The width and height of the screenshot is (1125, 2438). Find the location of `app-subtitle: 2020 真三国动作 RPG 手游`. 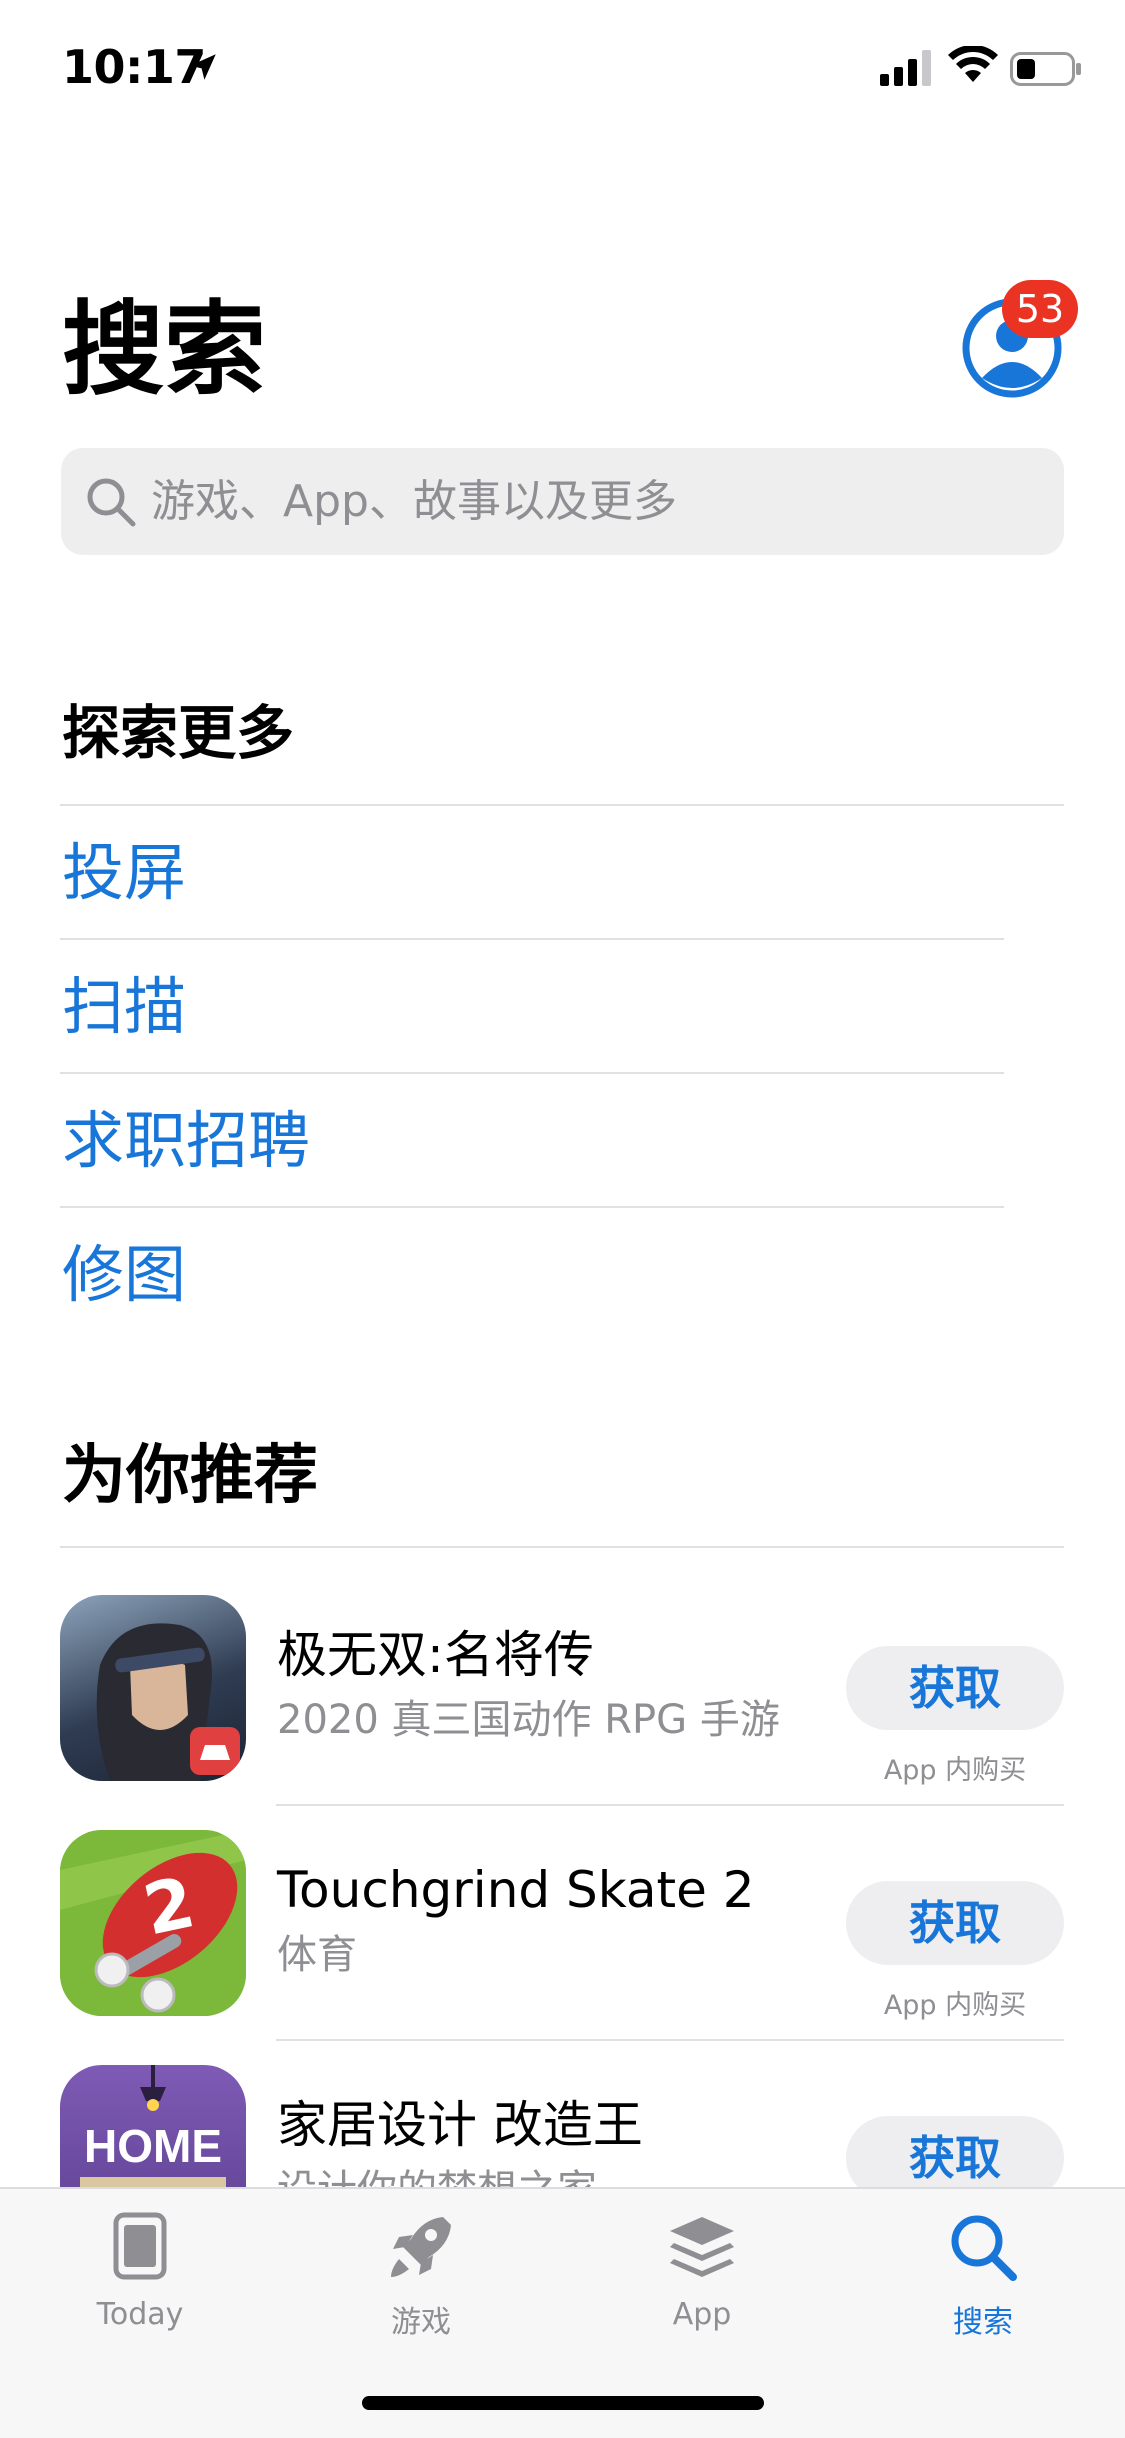

app-subtitle: 2020 真三国动作 RPG 手游 is located at coordinates (528, 1720).